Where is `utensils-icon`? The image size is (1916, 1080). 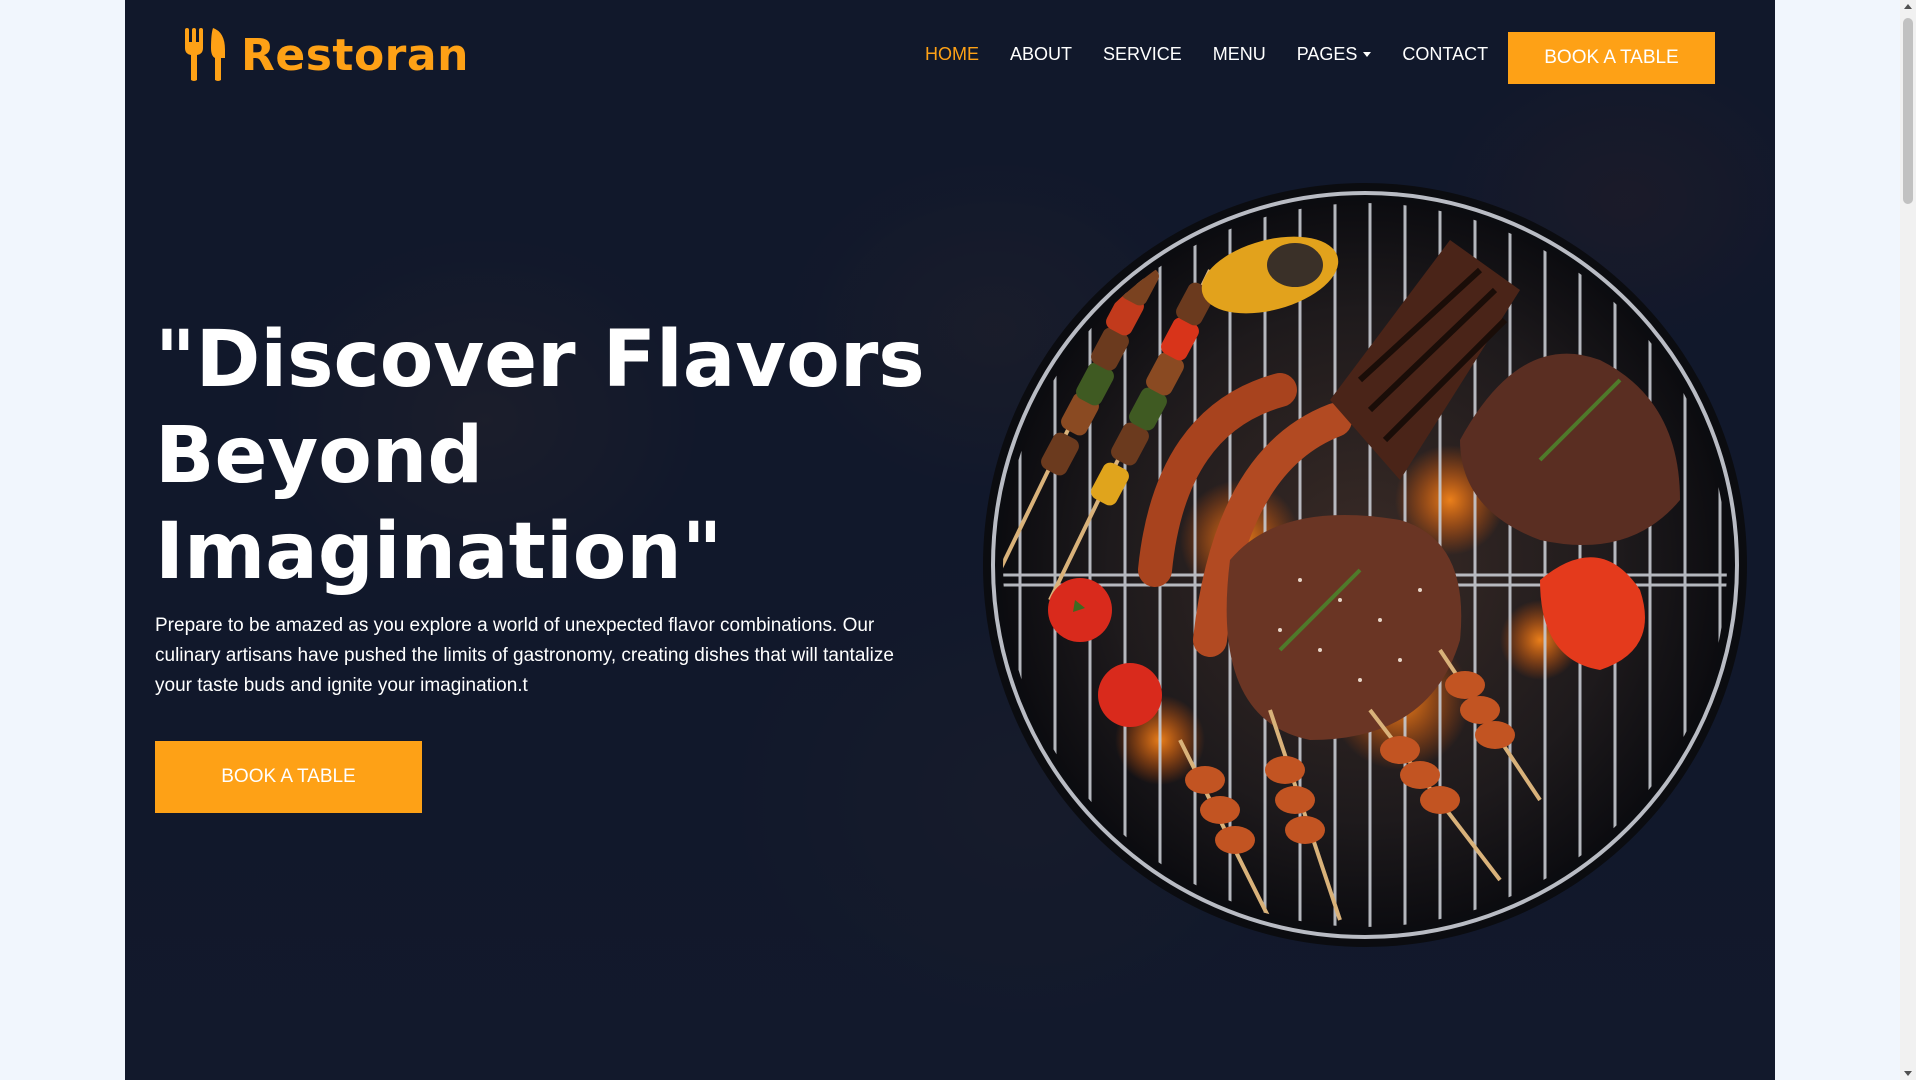 utensils-icon is located at coordinates (205, 54).